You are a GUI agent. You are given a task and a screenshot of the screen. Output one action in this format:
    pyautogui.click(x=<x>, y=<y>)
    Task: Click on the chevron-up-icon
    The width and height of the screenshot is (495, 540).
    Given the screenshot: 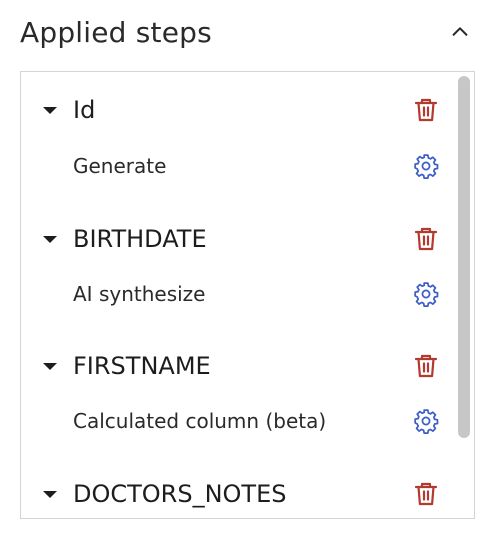 What is the action you would take?
    pyautogui.click(x=460, y=31)
    